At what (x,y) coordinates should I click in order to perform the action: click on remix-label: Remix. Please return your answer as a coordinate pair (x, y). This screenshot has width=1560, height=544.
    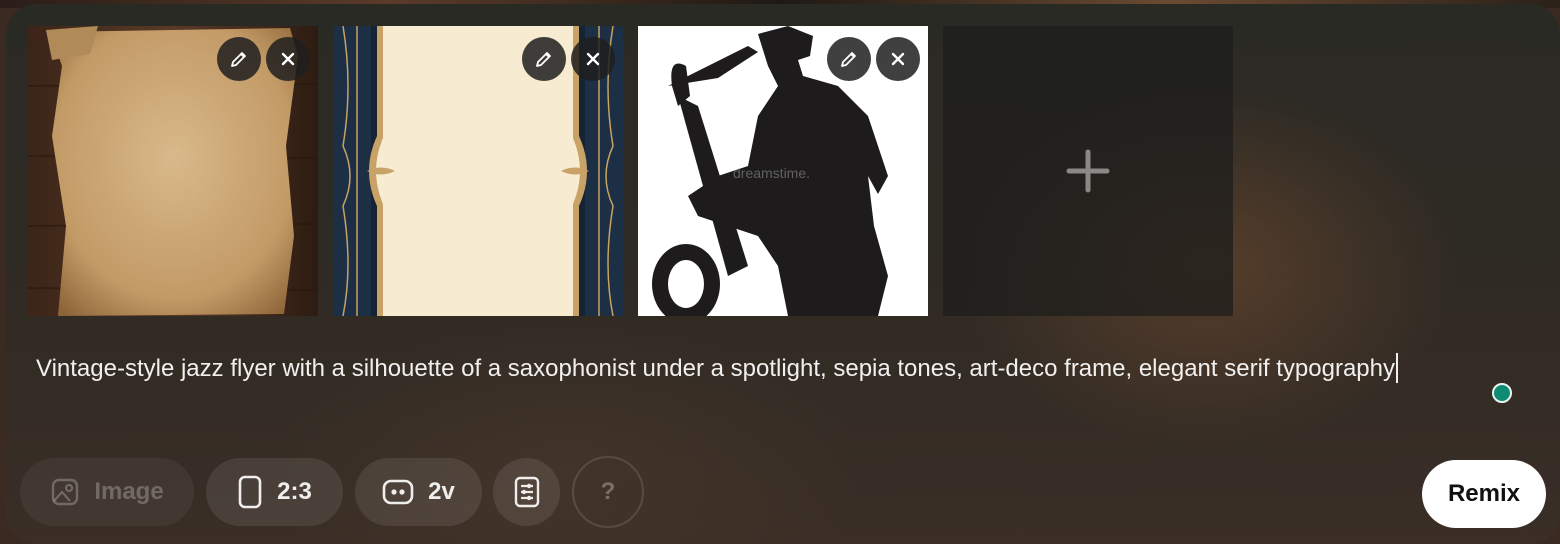
    Looking at the image, I should click on (1484, 493).